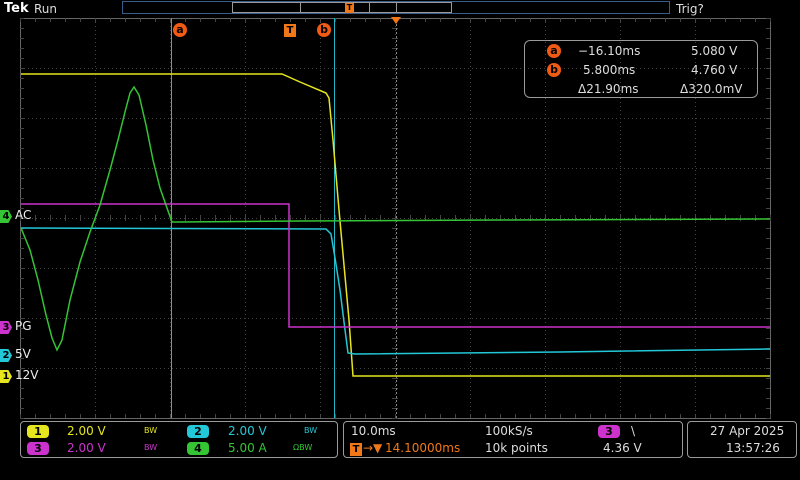 The height and width of the screenshot is (480, 800). I want to click on time-readout: 13:57:26, so click(753, 448).